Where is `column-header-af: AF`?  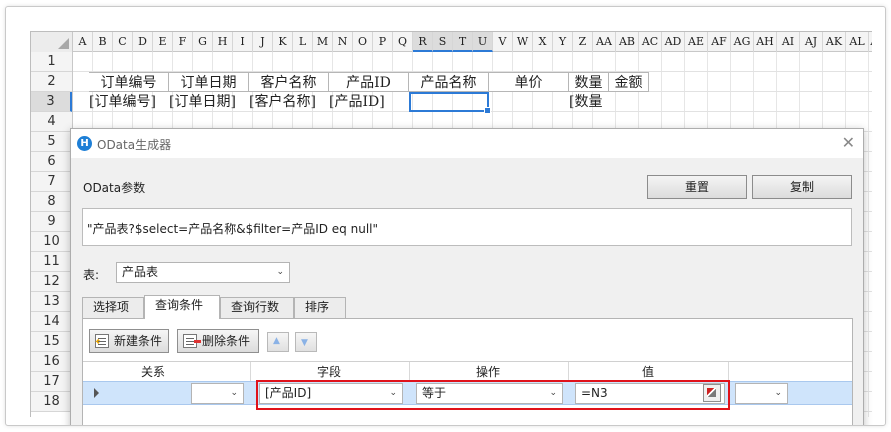
column-header-af: AF is located at coordinates (719, 42).